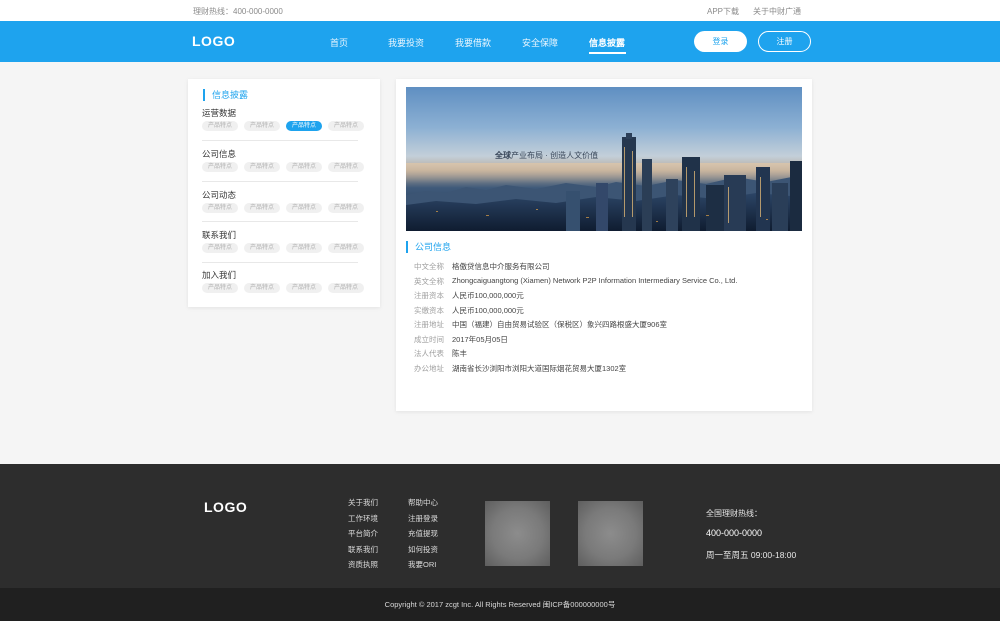 The height and width of the screenshot is (621, 1000). What do you see at coordinates (406, 42) in the screenshot?
I see `nav-item-invest: 我要投资` at bounding box center [406, 42].